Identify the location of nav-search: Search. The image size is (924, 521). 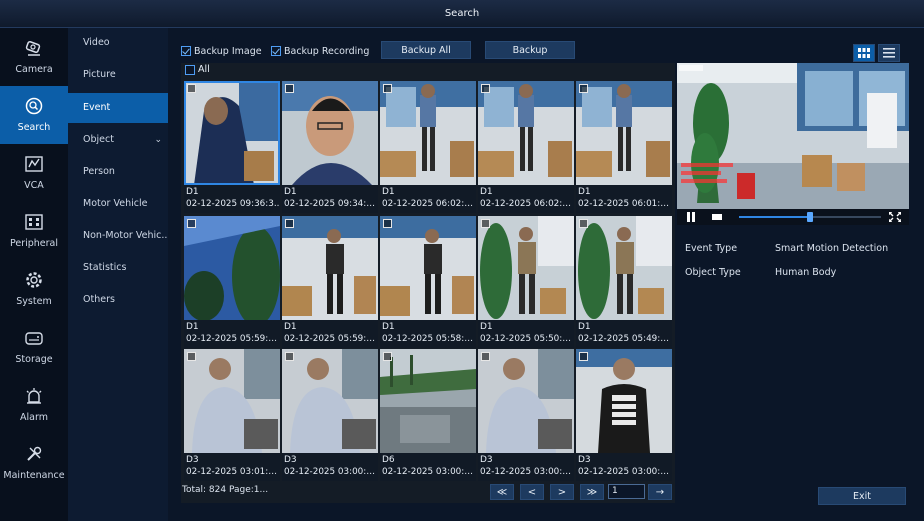
(34, 115).